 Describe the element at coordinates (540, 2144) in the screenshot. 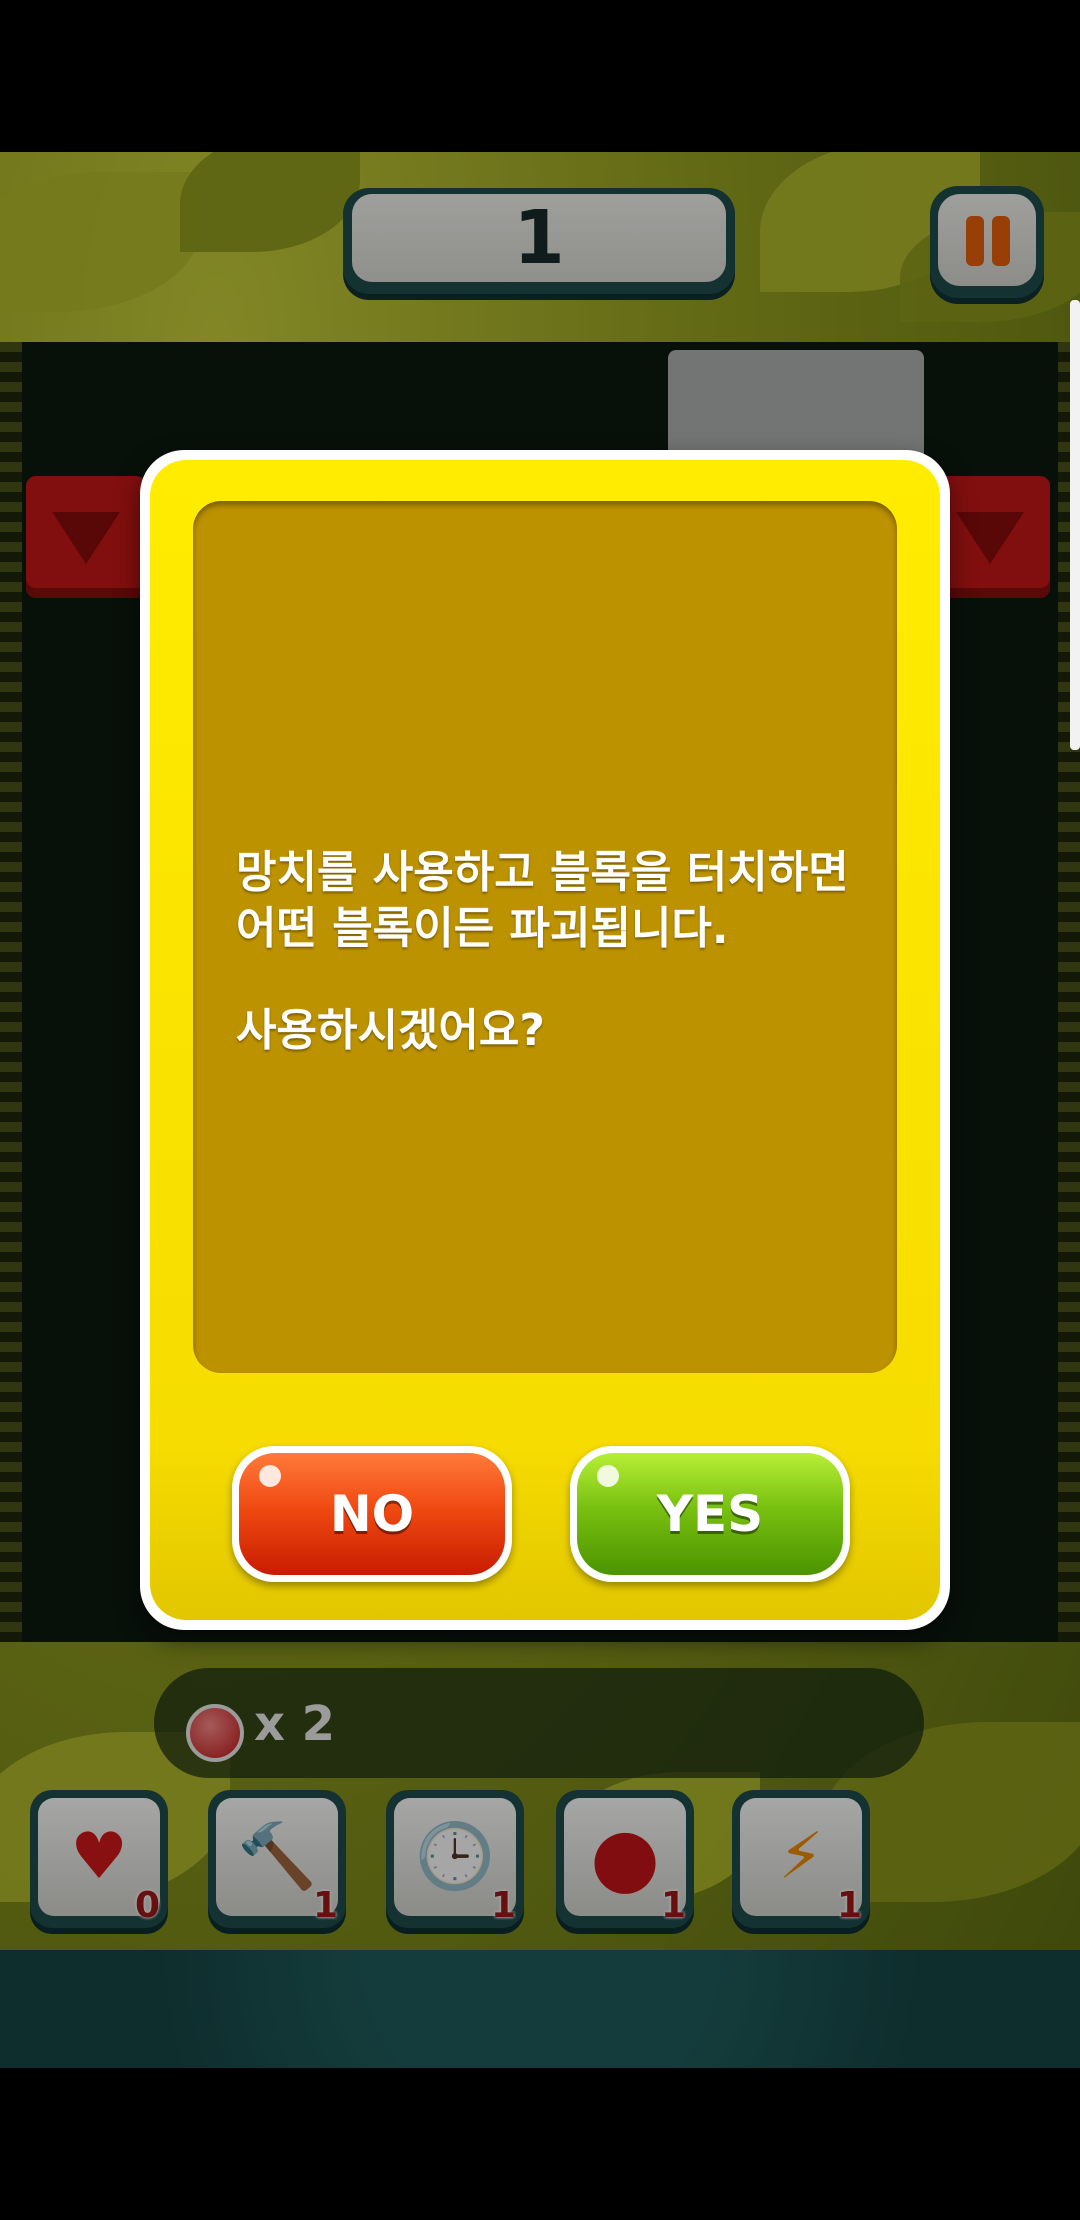

I see `navigation-bar` at that location.